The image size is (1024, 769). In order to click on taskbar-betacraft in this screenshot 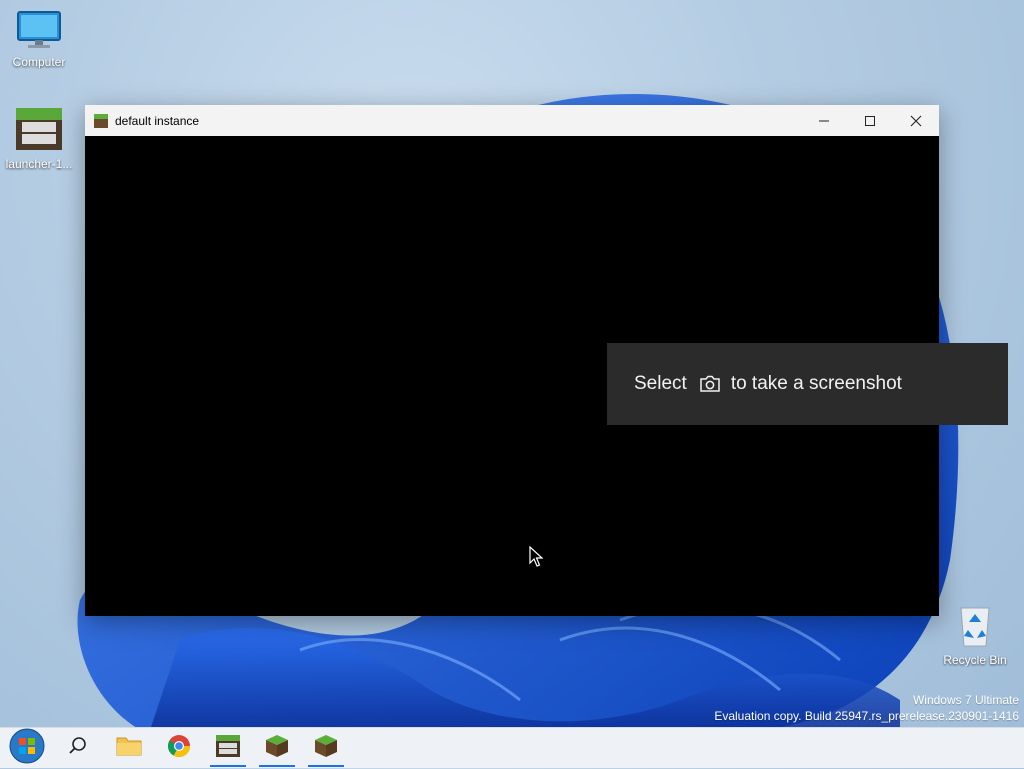, I will do `click(228, 748)`.